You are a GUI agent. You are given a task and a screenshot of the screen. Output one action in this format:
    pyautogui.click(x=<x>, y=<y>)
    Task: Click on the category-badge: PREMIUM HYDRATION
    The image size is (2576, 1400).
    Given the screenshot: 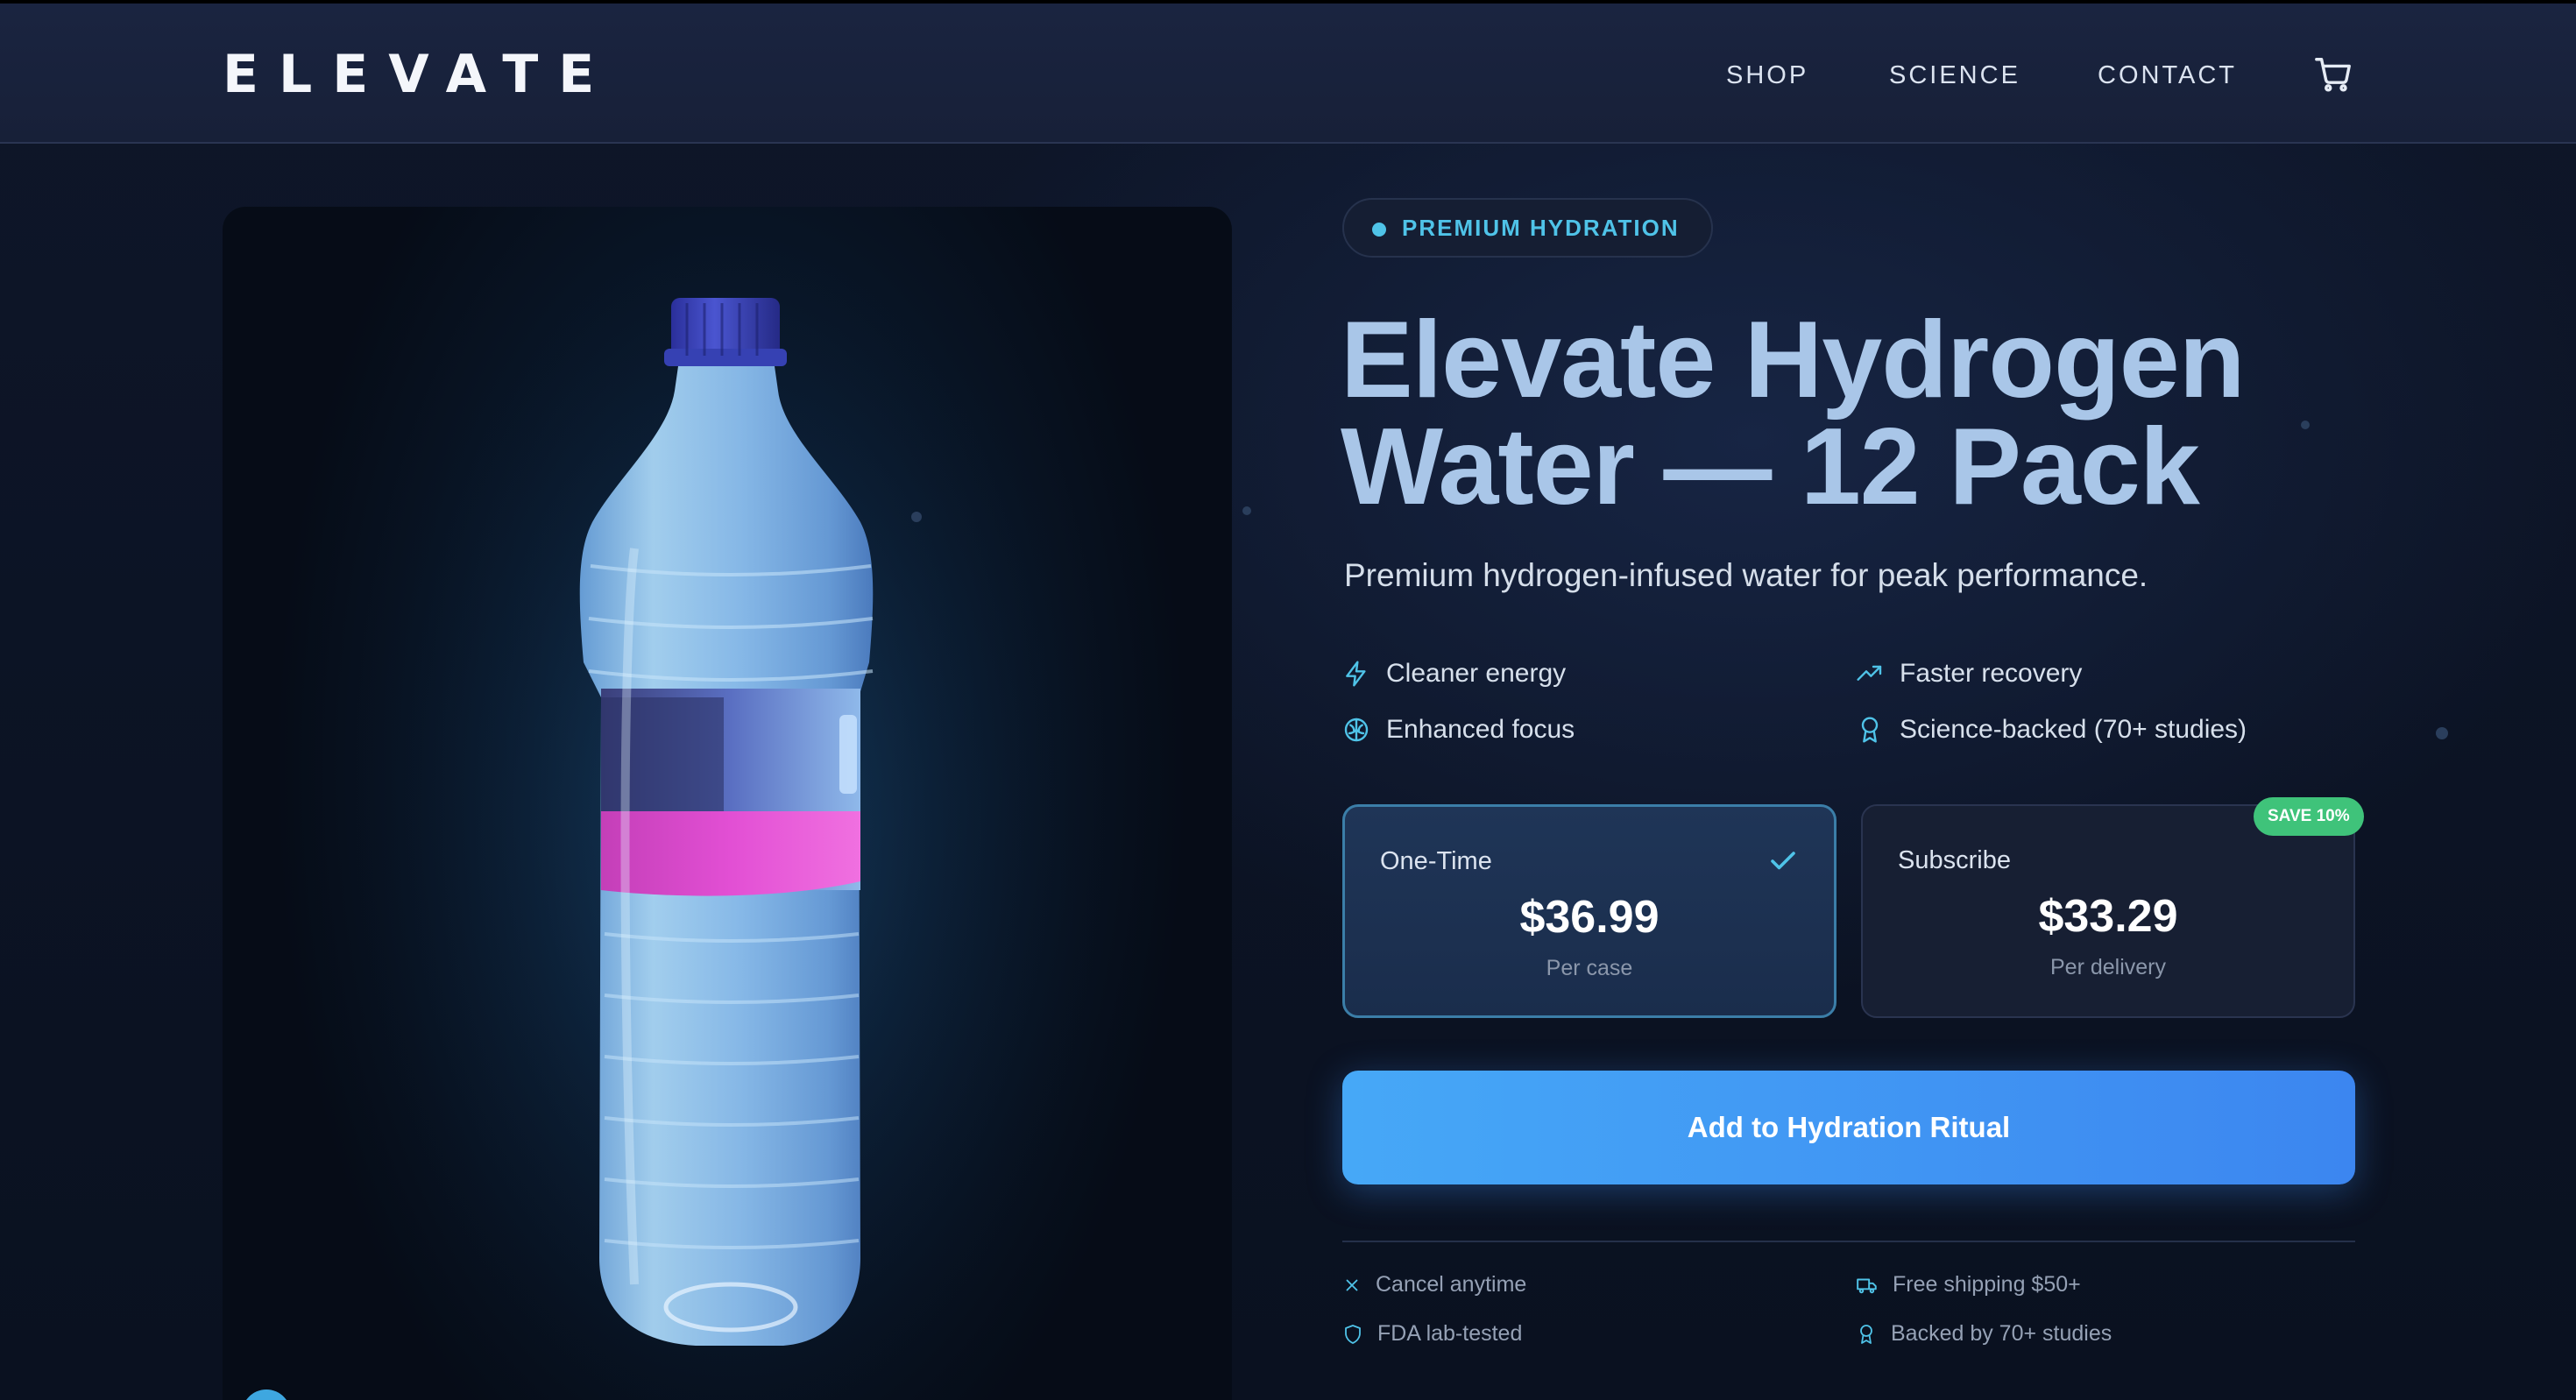 What is the action you would take?
    pyautogui.click(x=1527, y=228)
    